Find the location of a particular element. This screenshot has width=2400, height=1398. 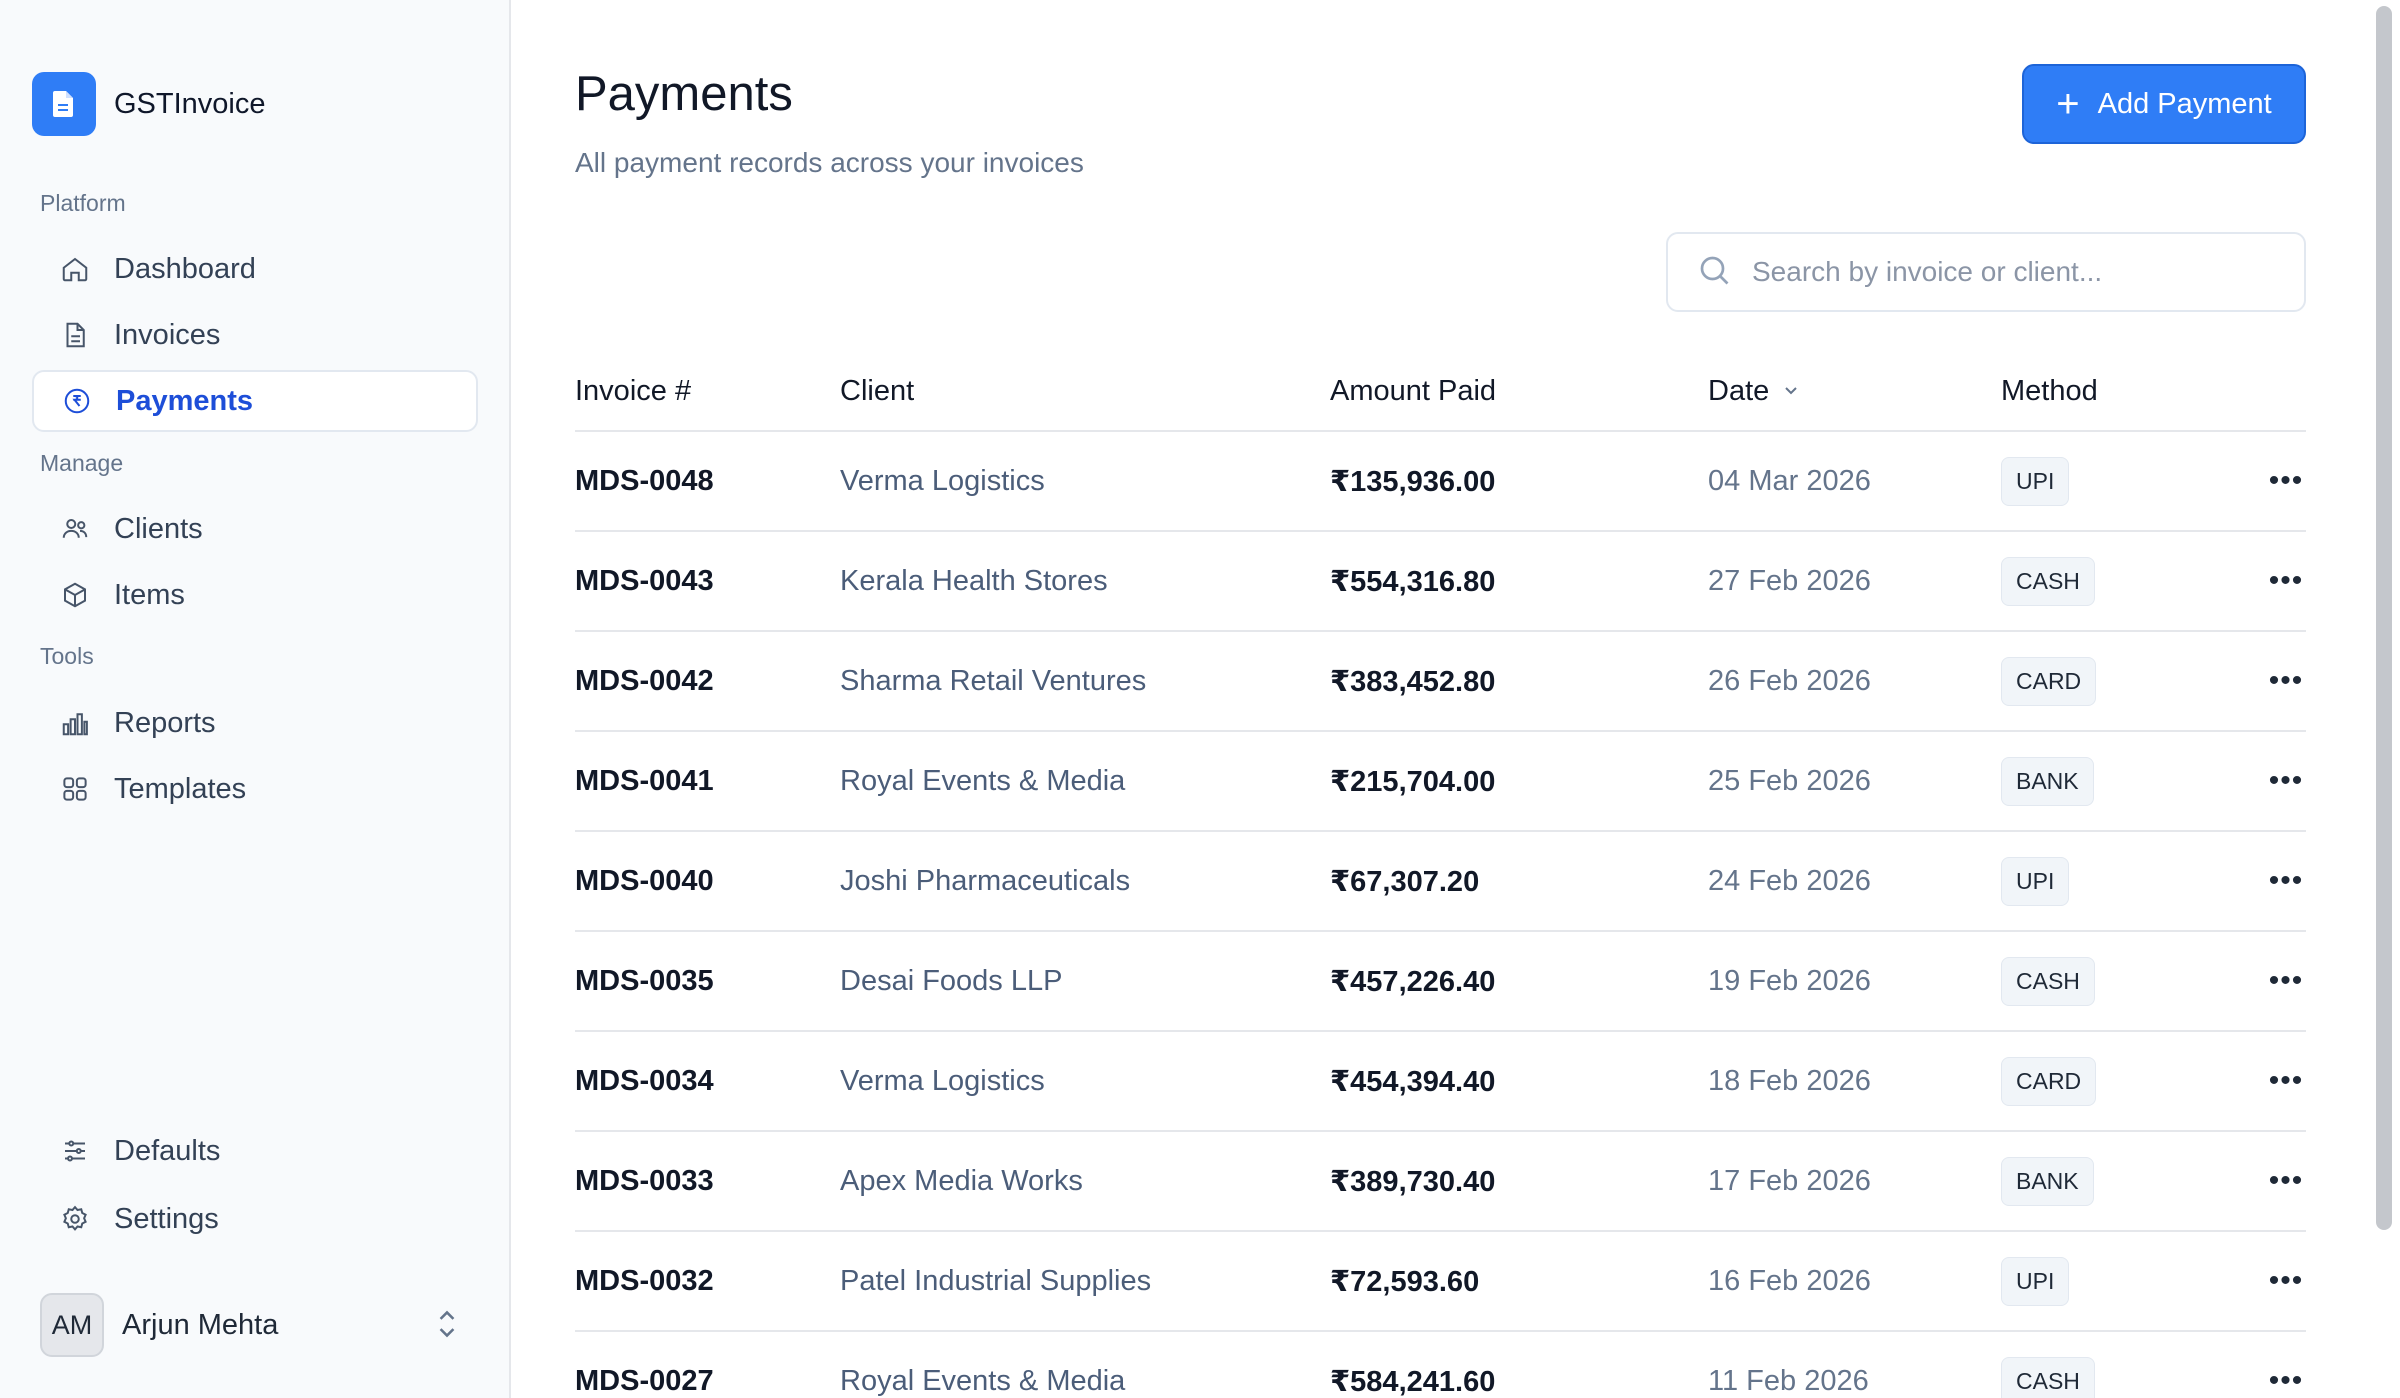

amount-paid: ₹454,394.40 is located at coordinates (1413, 1081).